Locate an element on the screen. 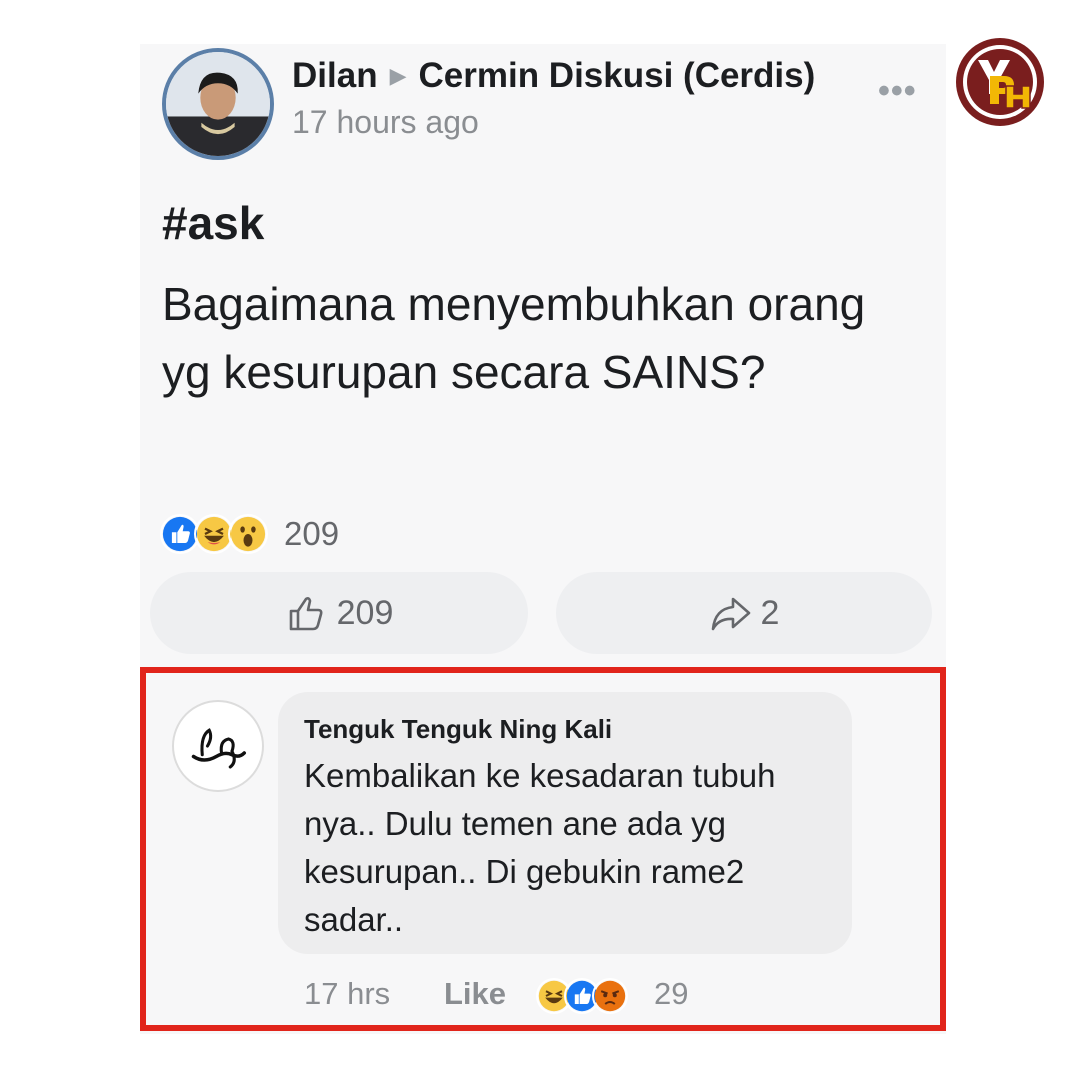 Image resolution: width=1080 pixels, height=1080 pixels. calligraphy-icon is located at coordinates (218, 748).